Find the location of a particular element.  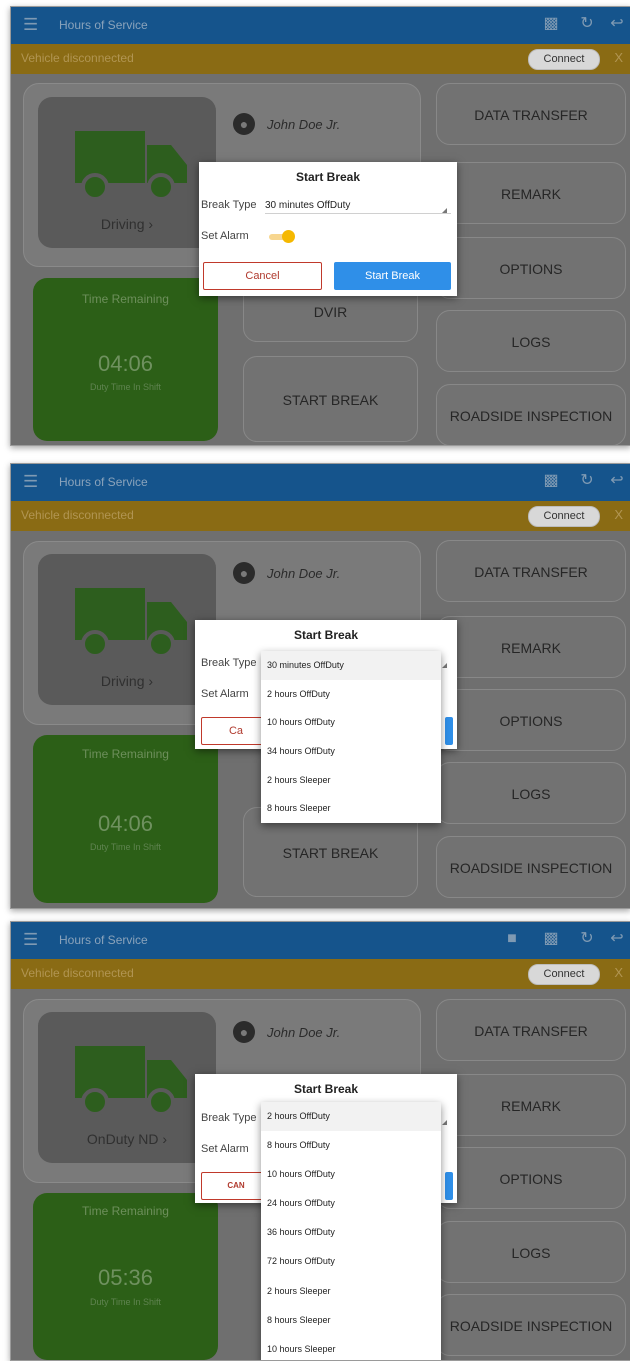

break-type-label: Break Type is located at coordinates (229, 205).